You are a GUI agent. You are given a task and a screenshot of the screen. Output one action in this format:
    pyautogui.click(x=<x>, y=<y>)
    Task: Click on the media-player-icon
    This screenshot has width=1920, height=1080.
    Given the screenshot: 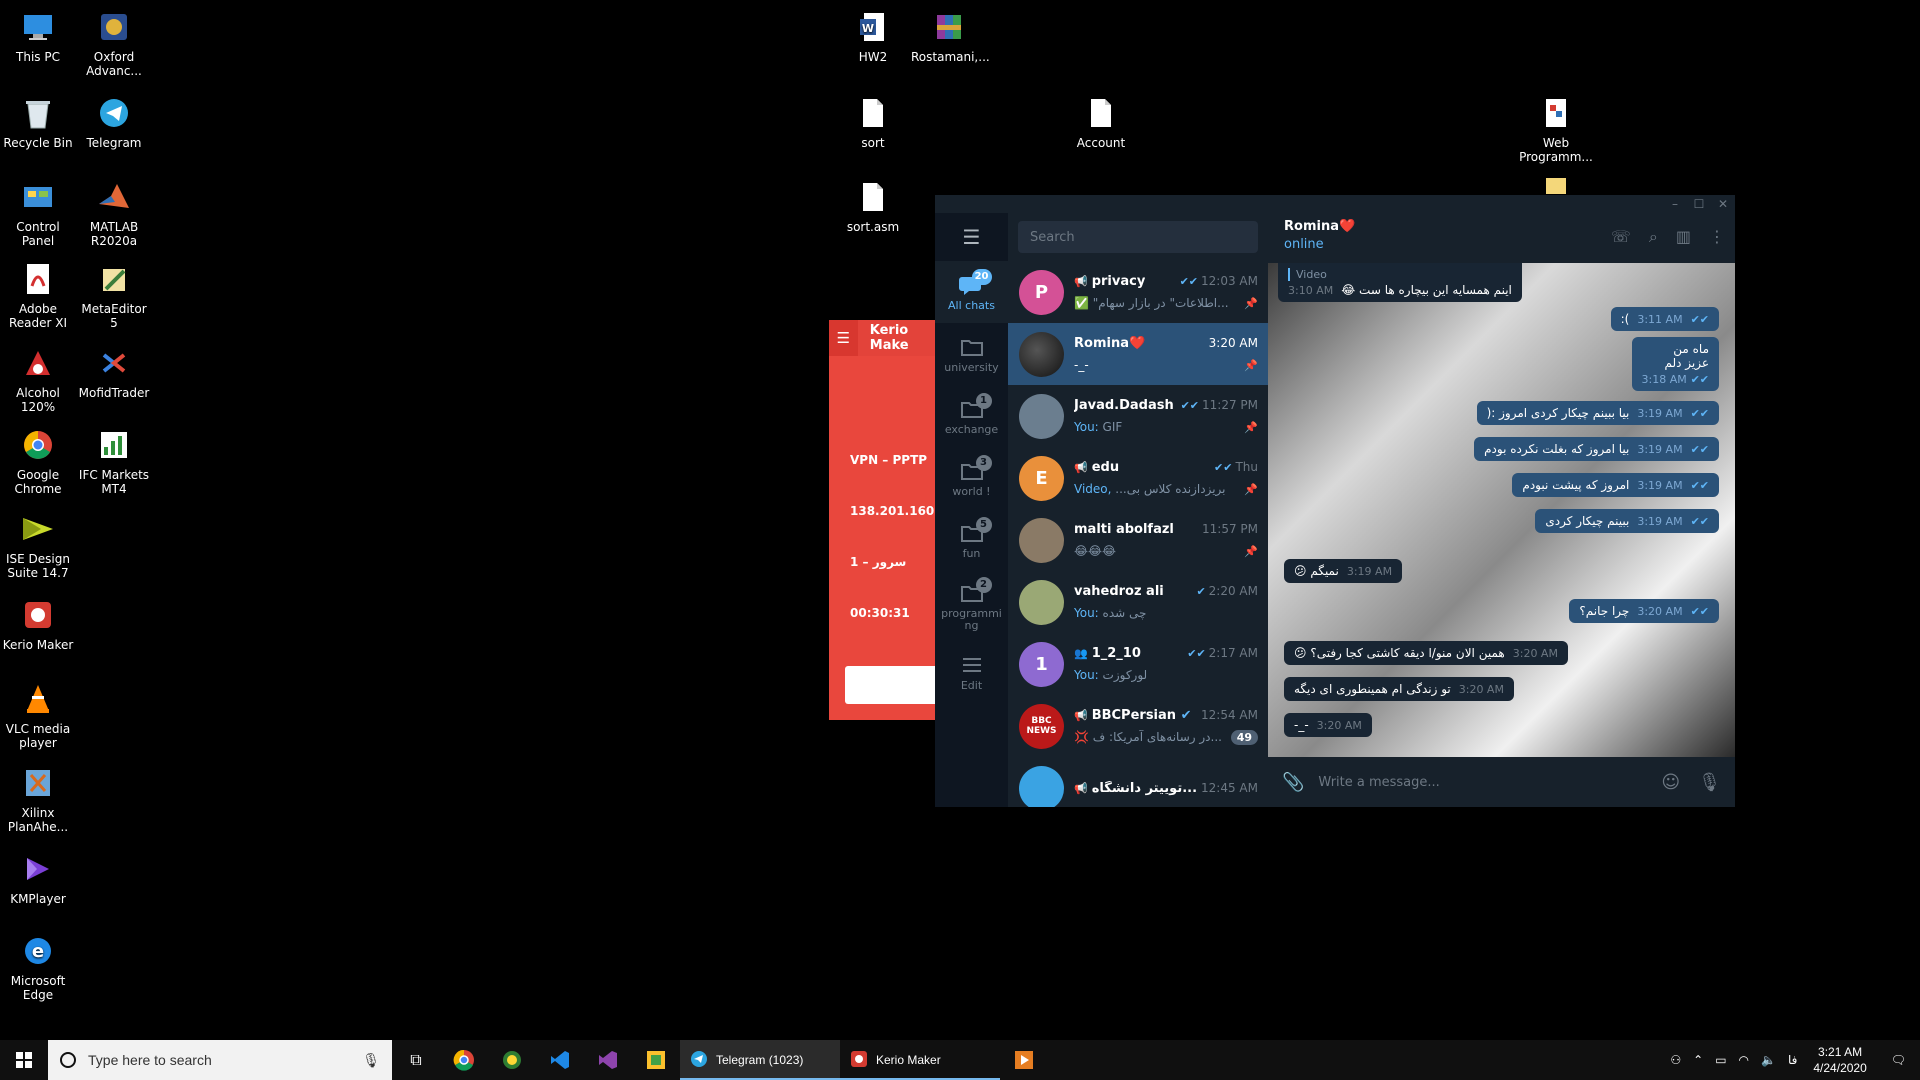 What is the action you would take?
    pyautogui.click(x=1024, y=1060)
    